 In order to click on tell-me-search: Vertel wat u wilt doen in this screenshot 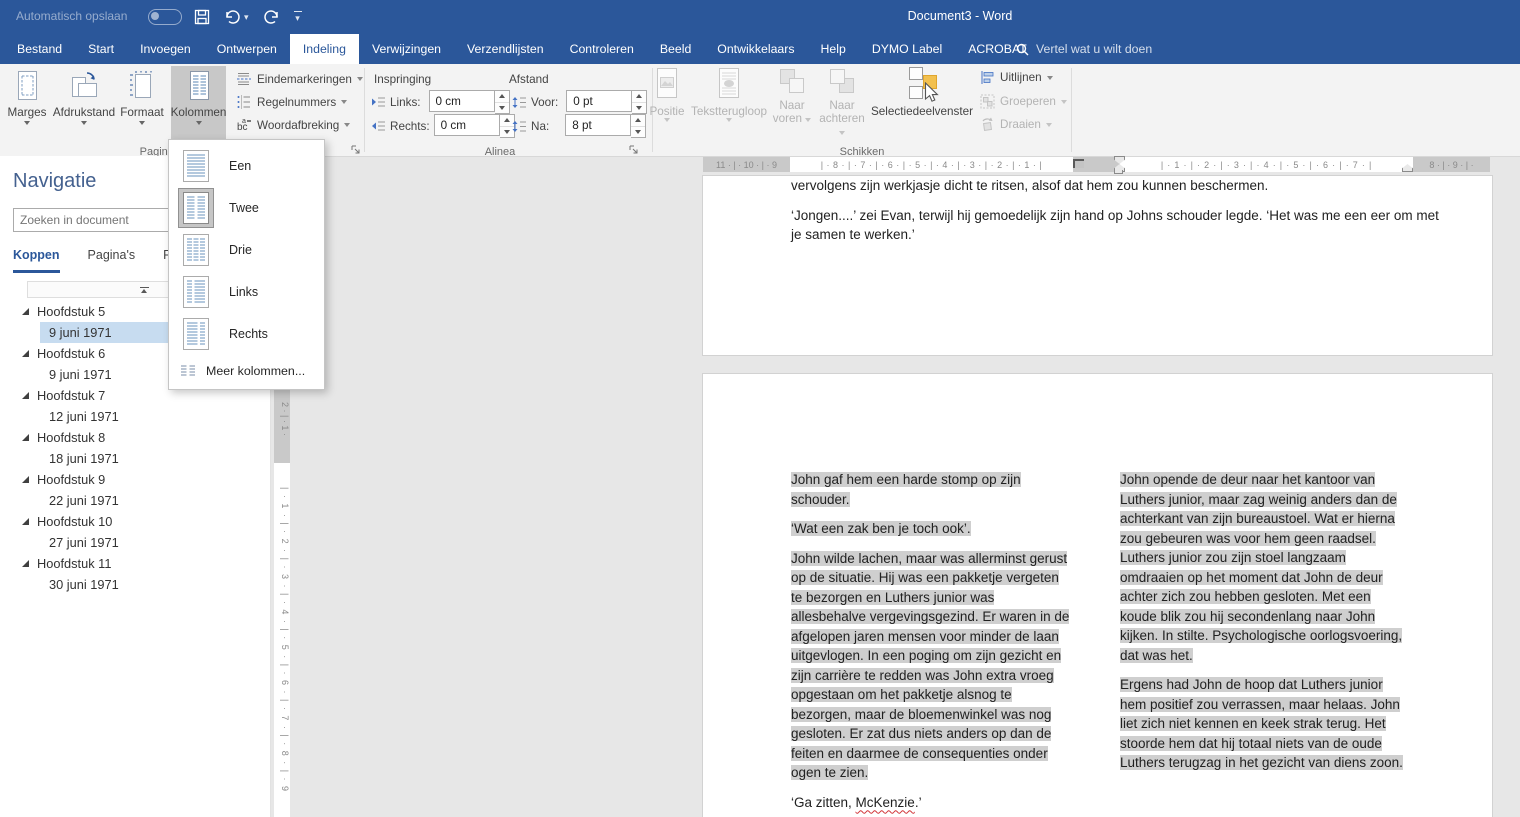, I will do `click(1084, 49)`.